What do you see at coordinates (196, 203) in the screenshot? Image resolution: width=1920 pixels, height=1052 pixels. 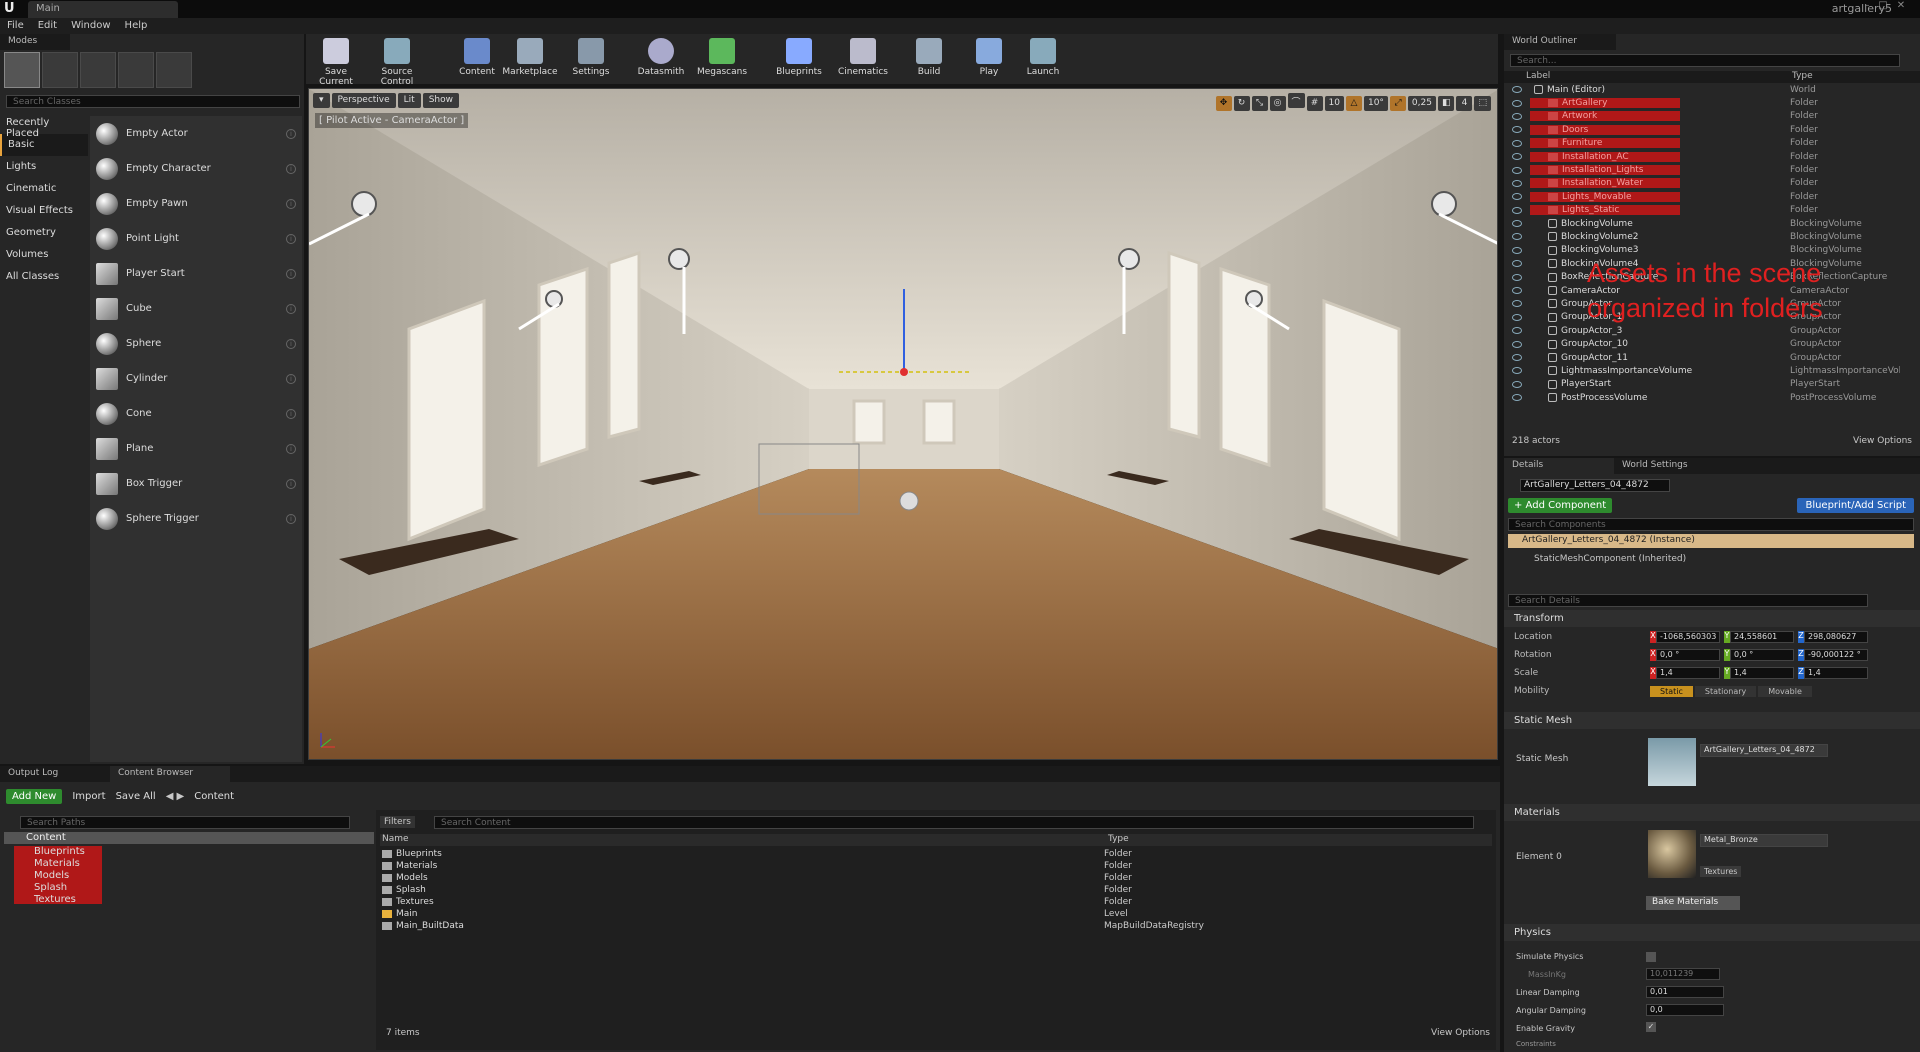 I see `class-item: Empty Pawn i` at bounding box center [196, 203].